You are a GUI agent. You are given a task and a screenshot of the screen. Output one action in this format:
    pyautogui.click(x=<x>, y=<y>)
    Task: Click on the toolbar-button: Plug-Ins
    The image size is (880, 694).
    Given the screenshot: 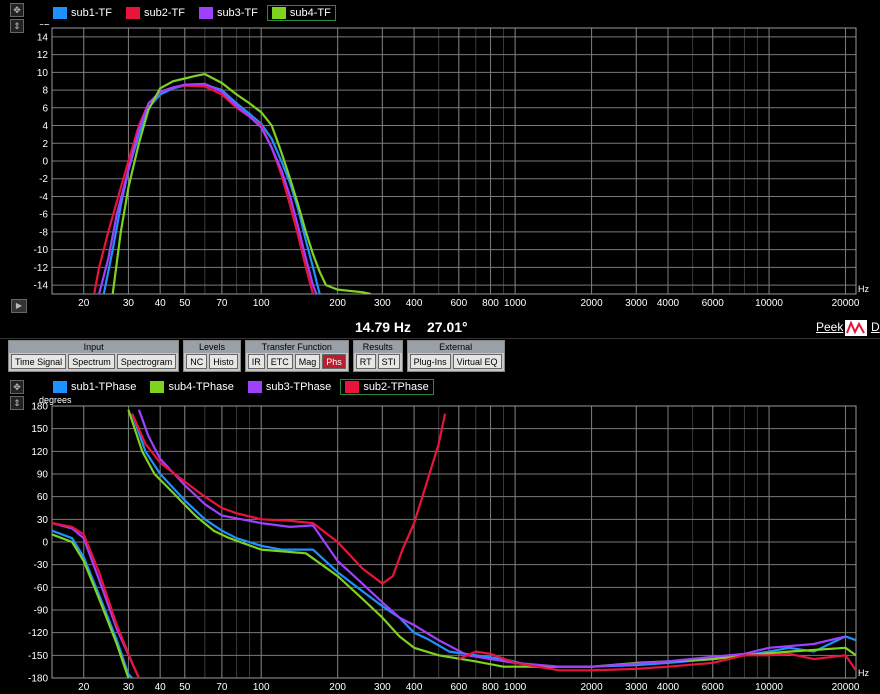 What is the action you would take?
    pyautogui.click(x=430, y=361)
    